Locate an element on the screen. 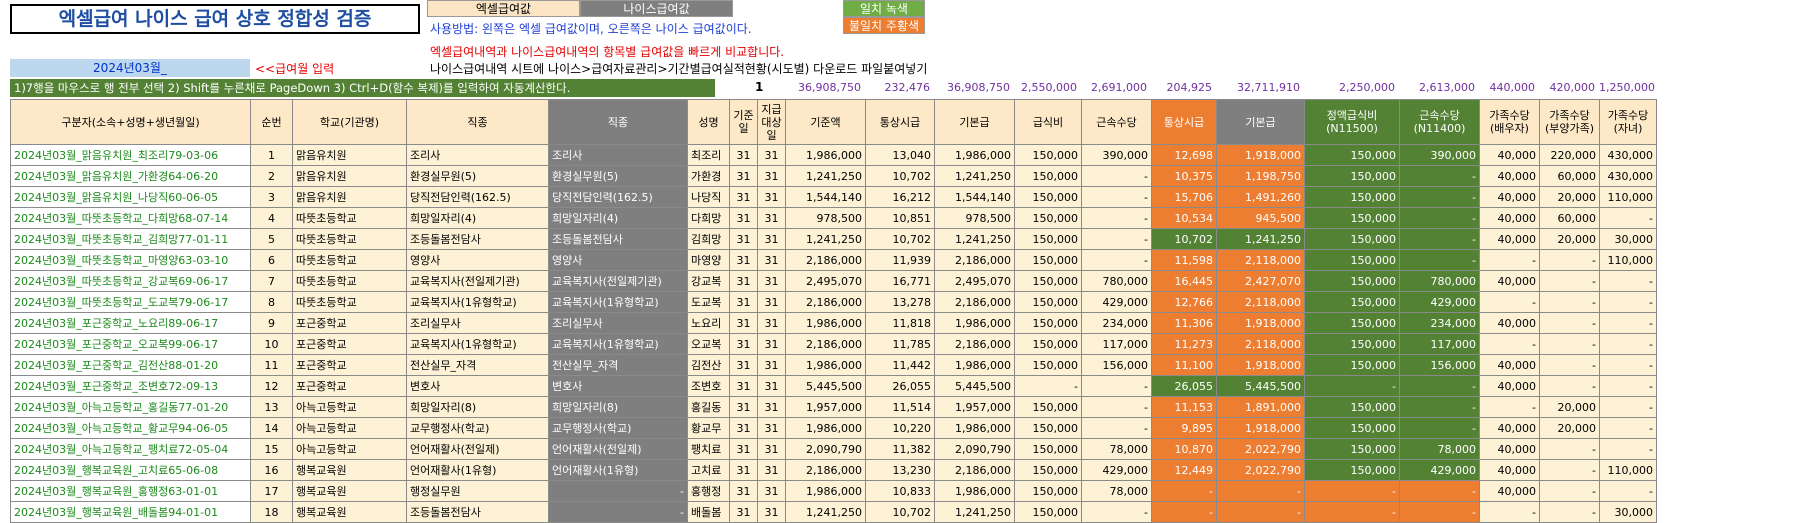 This screenshot has width=1810, height=523. table-cell: 15 is located at coordinates (271, 449).